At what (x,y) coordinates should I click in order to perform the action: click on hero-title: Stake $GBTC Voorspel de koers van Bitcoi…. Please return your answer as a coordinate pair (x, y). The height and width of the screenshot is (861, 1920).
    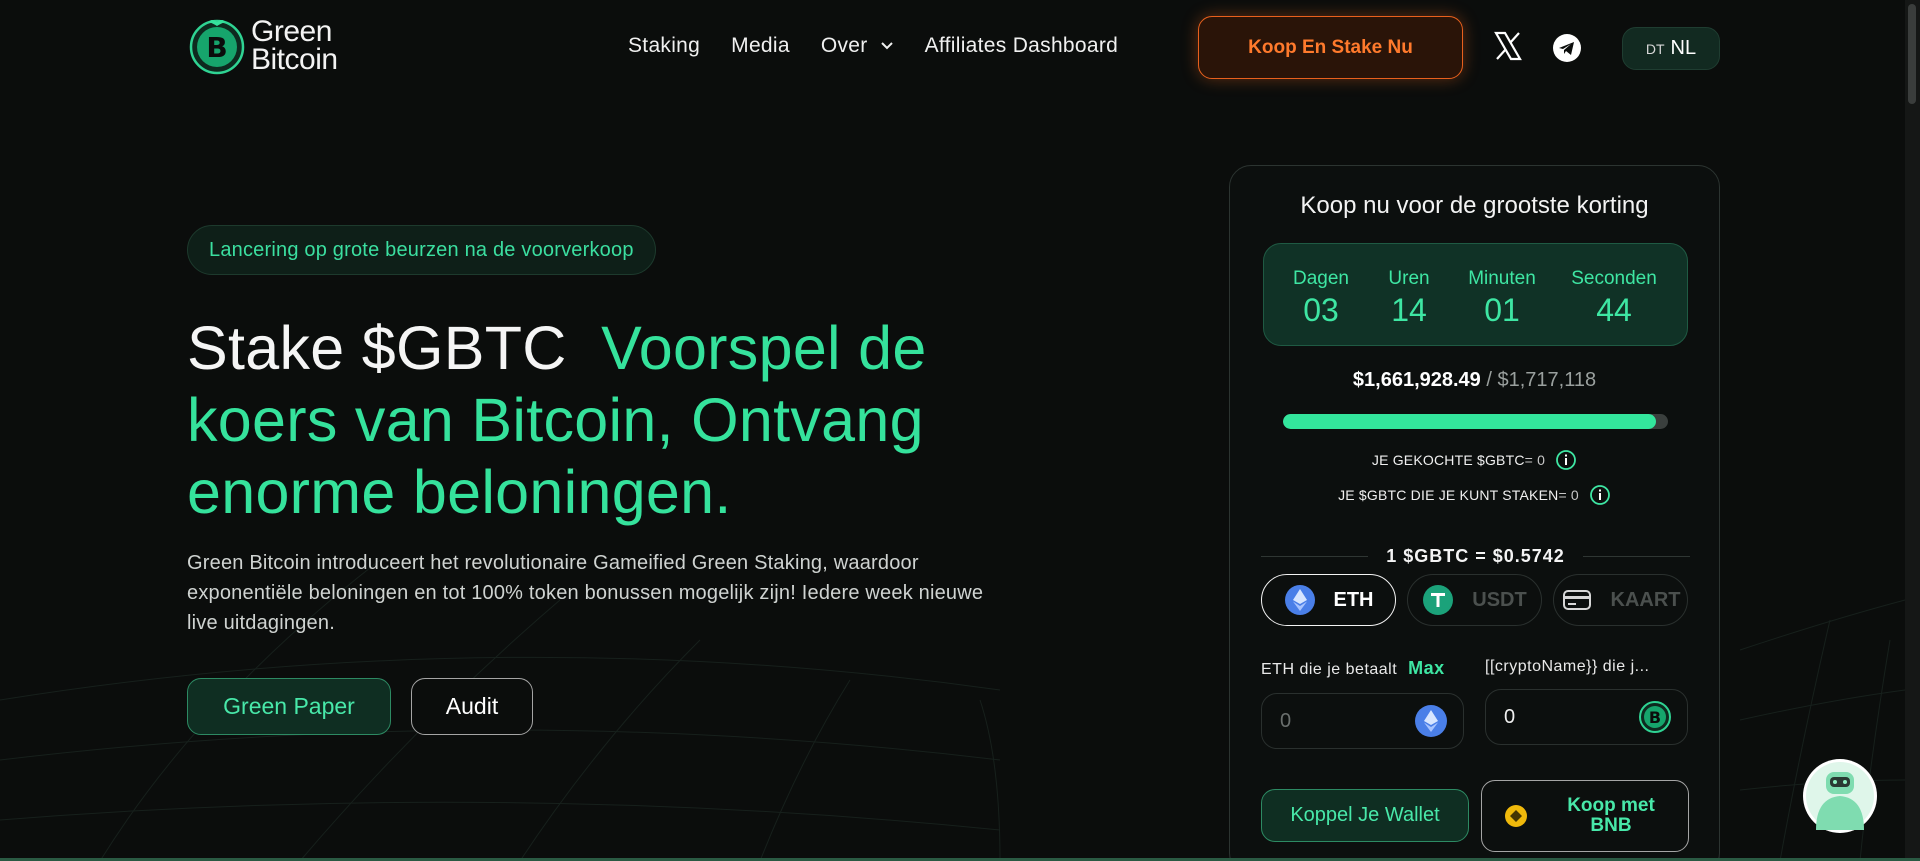
    Looking at the image, I should click on (587, 420).